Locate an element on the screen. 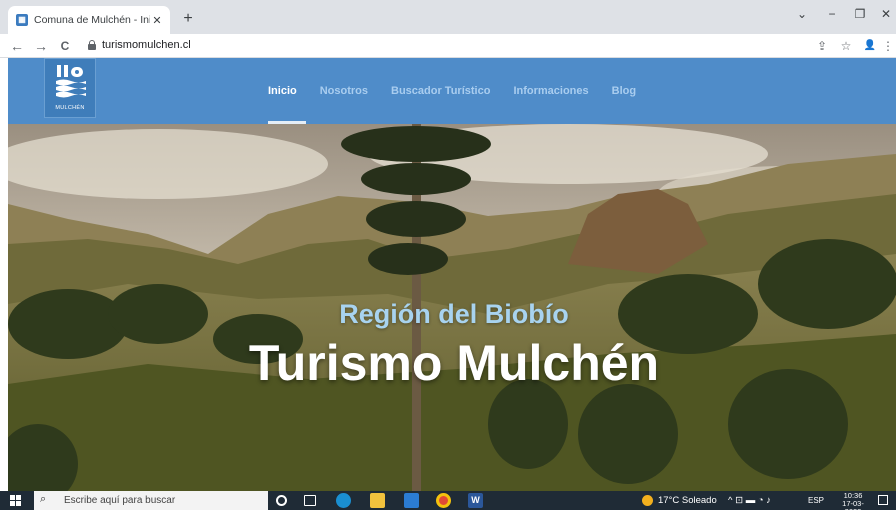  file-explorer-icon is located at coordinates (377, 500).